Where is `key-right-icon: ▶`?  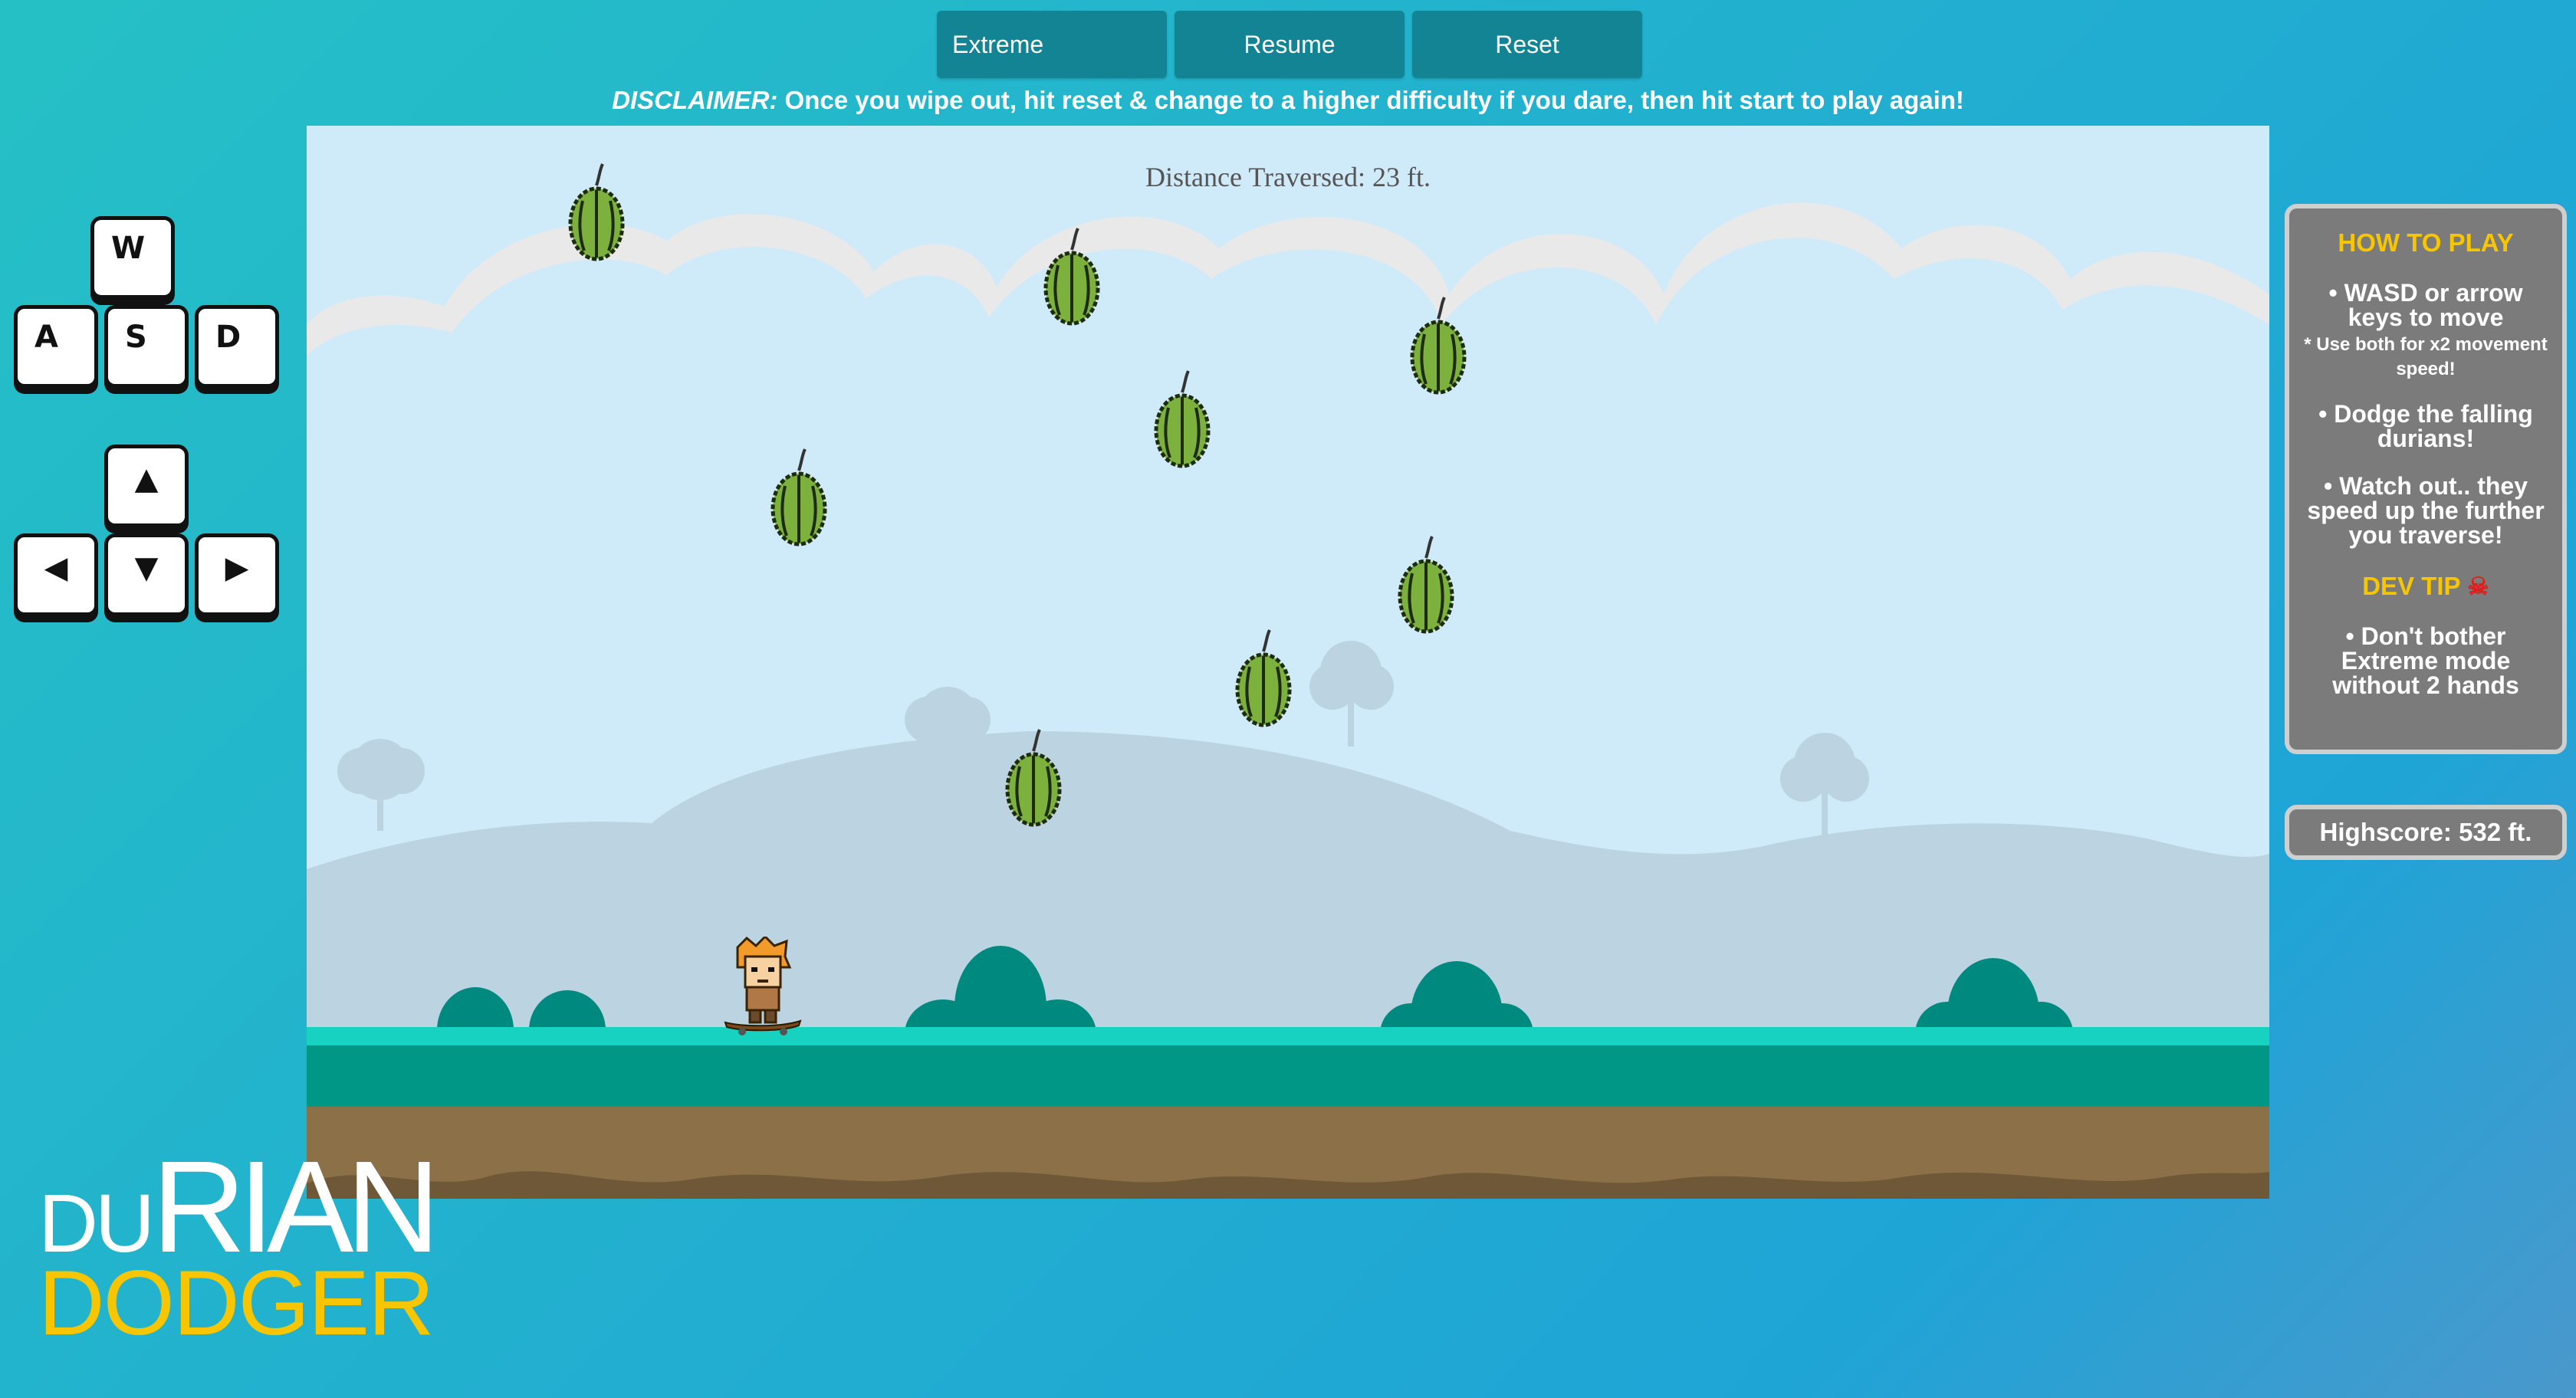
key-right-icon: ▶ is located at coordinates (237, 574).